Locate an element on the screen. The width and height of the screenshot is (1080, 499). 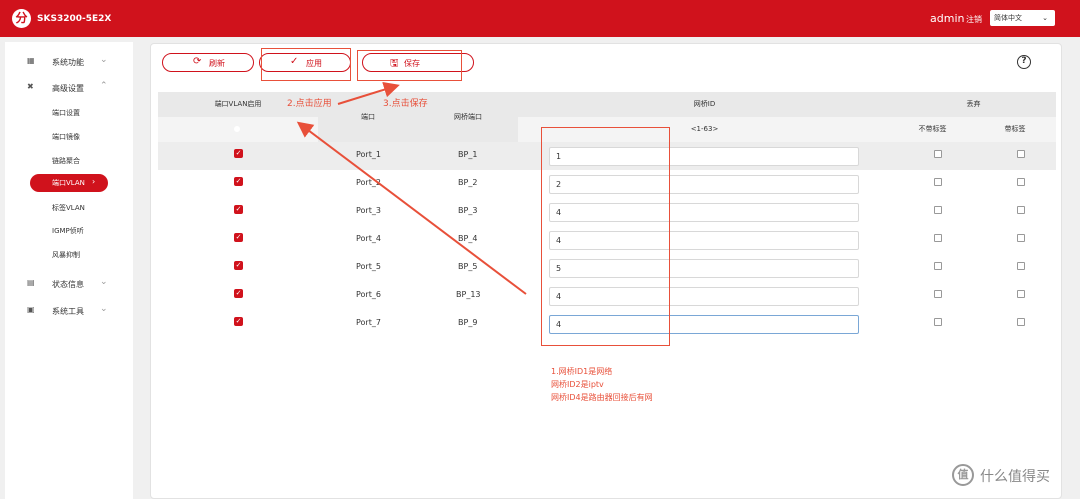
annotation-step-3: 3.点击保存 is located at coordinates (405, 104).